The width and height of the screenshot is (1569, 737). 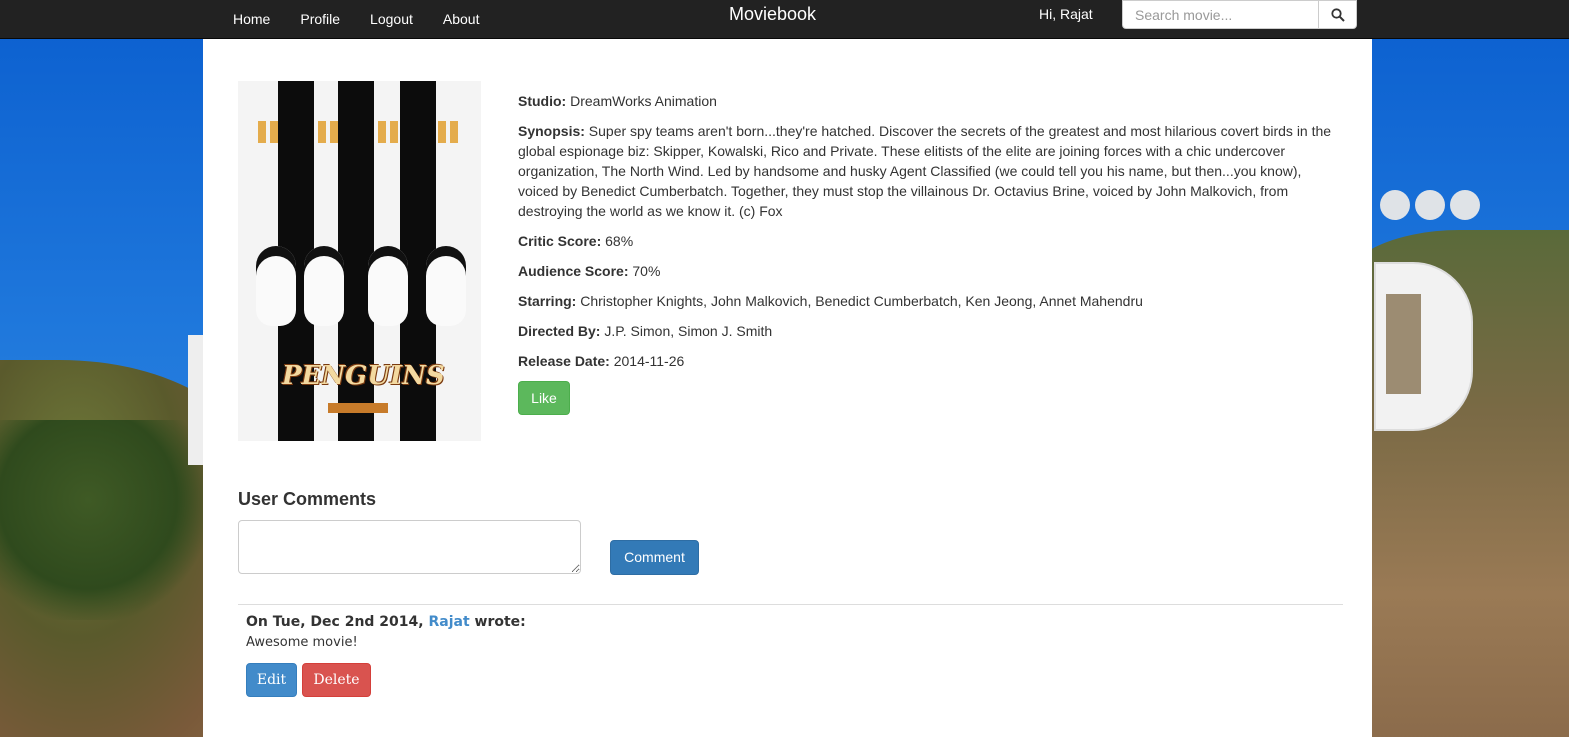 What do you see at coordinates (1423, 346) in the screenshot?
I see `hollywood-sign-letter` at bounding box center [1423, 346].